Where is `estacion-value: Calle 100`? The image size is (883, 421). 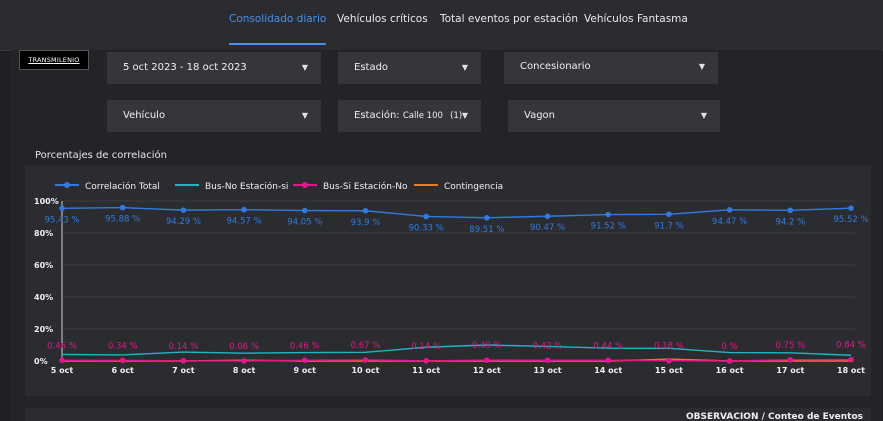 estacion-value: Calle 100 is located at coordinates (422, 116).